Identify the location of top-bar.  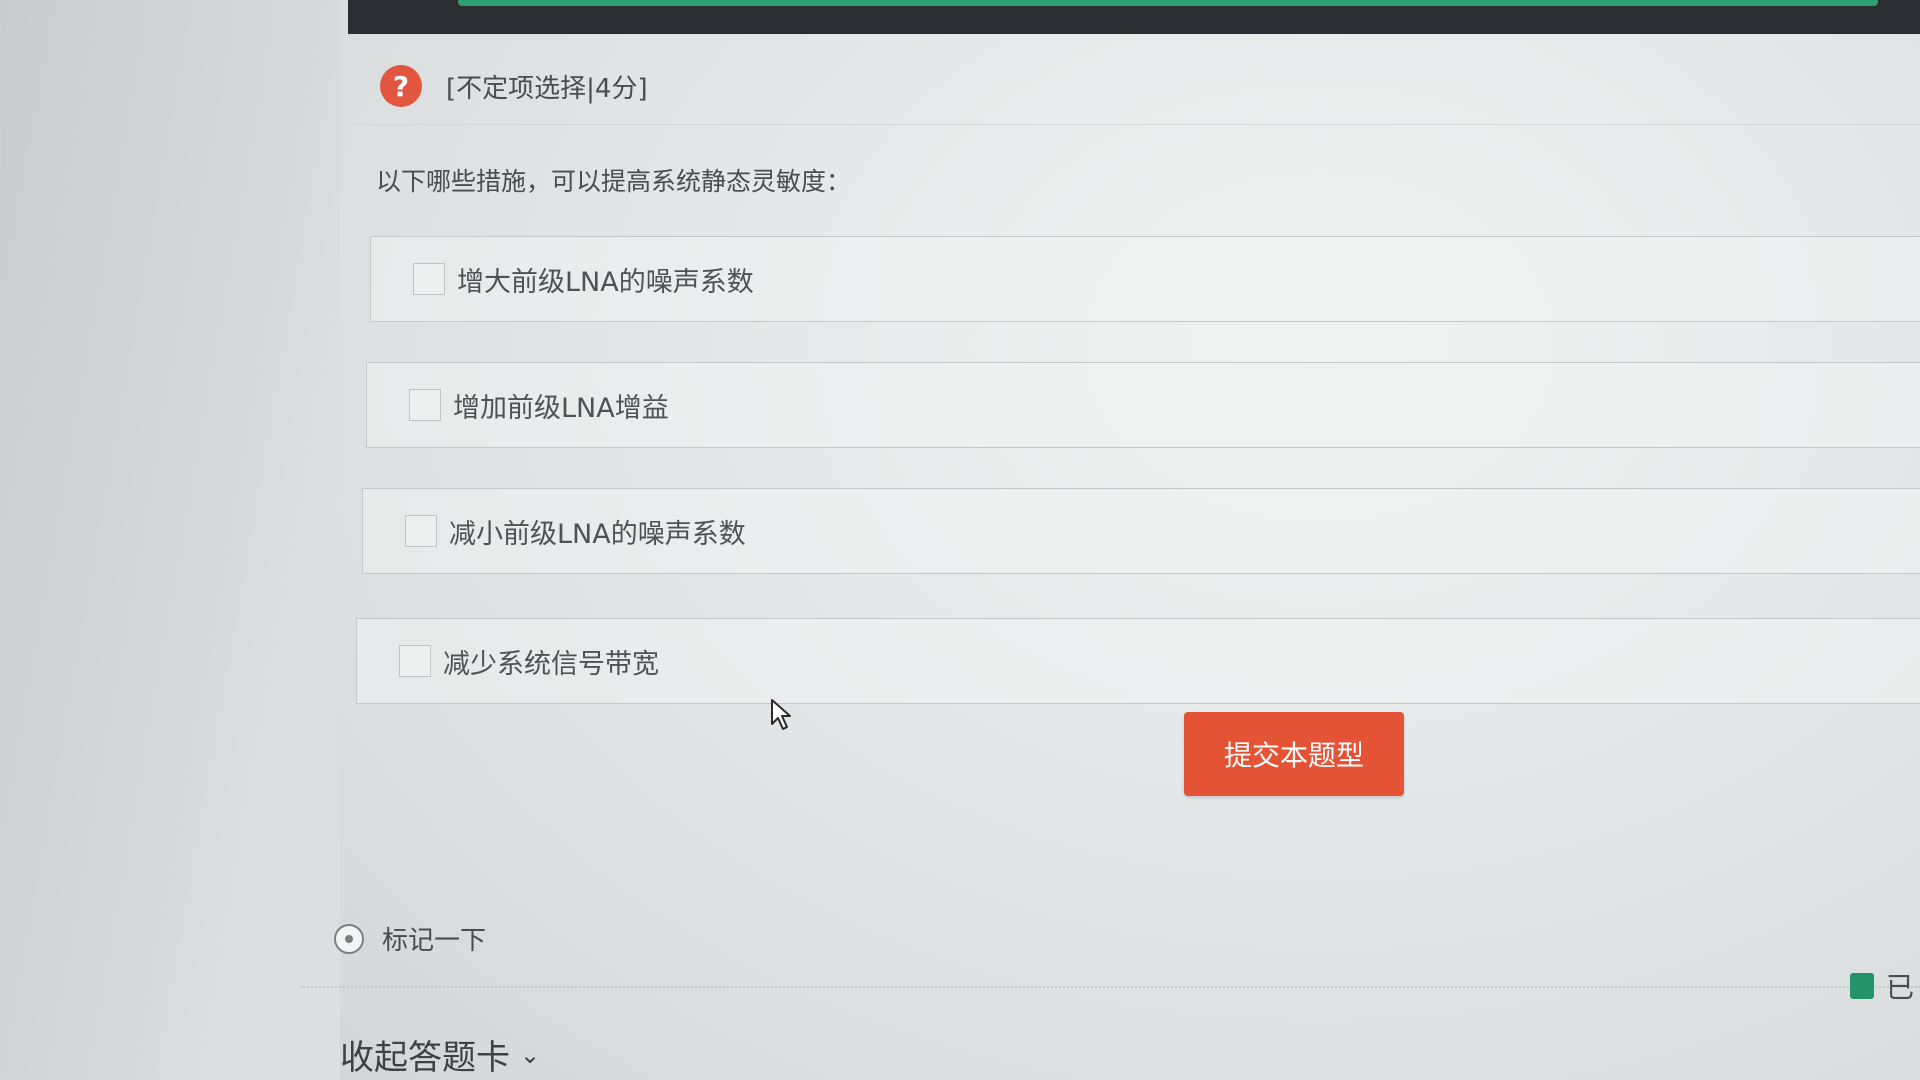
(1134, 17).